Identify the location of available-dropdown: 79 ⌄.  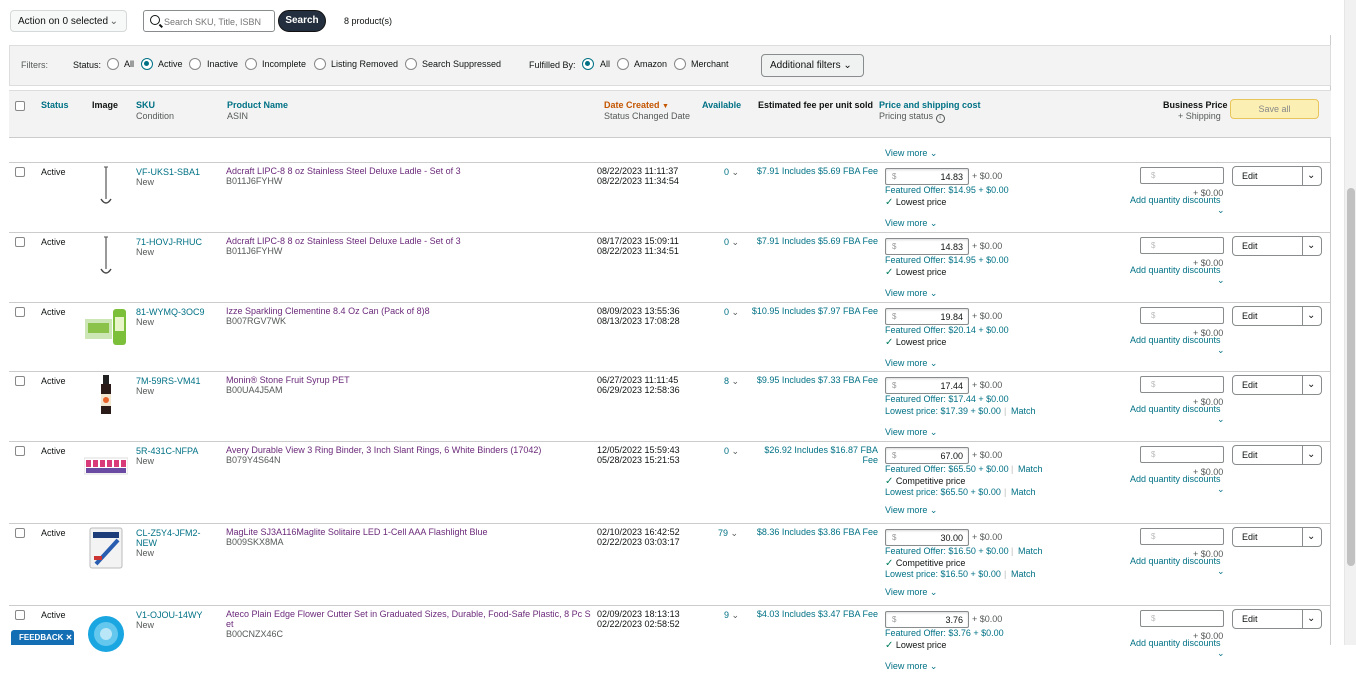
(728, 533).